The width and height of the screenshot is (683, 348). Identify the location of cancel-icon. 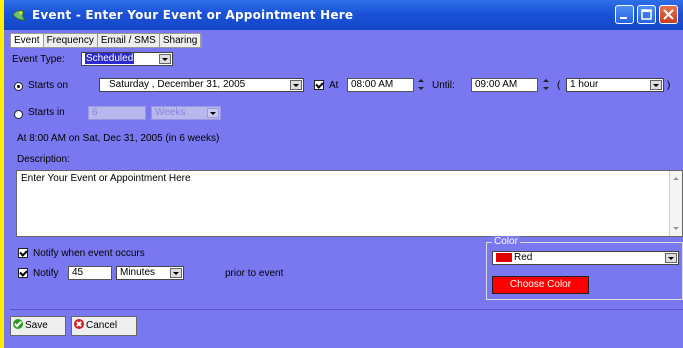
(79, 324).